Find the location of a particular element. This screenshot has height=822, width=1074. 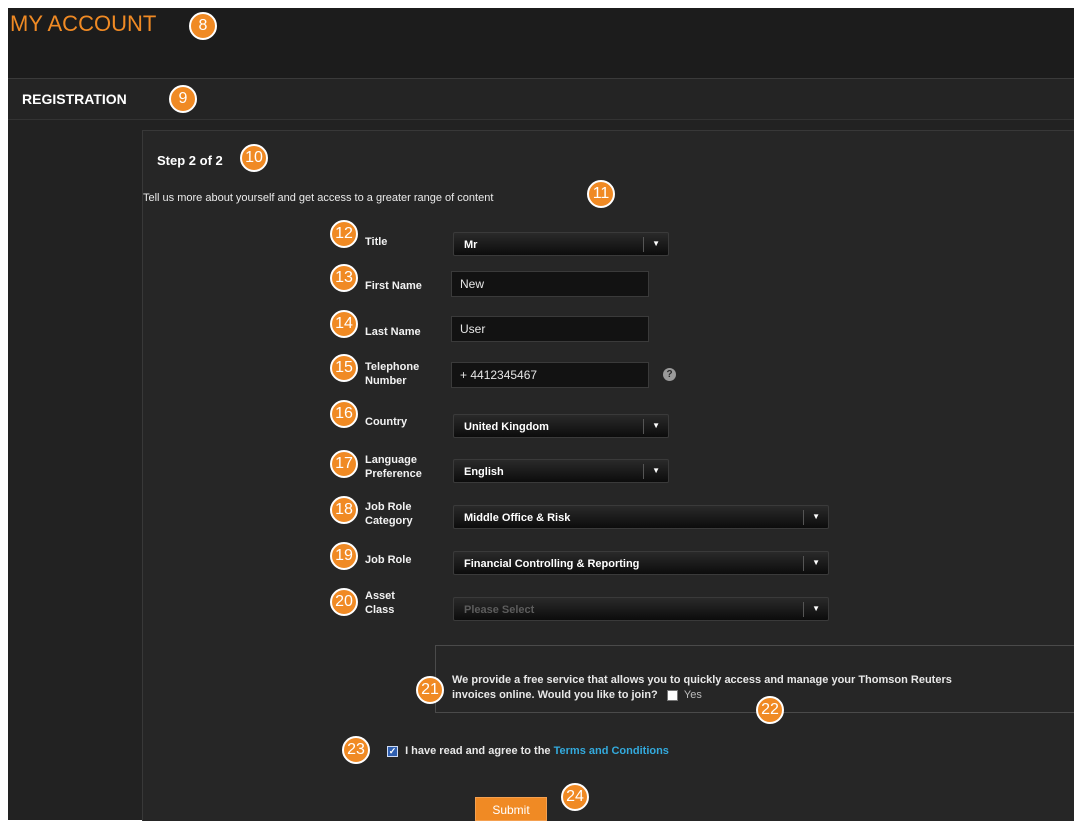

telephone-label-line1: Telephone is located at coordinates (392, 367).